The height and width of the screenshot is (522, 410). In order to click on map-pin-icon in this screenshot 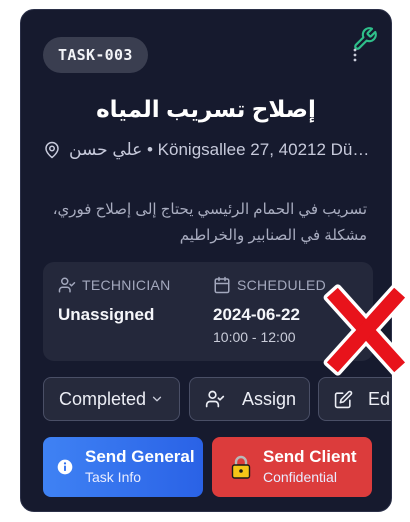, I will do `click(52, 150)`.